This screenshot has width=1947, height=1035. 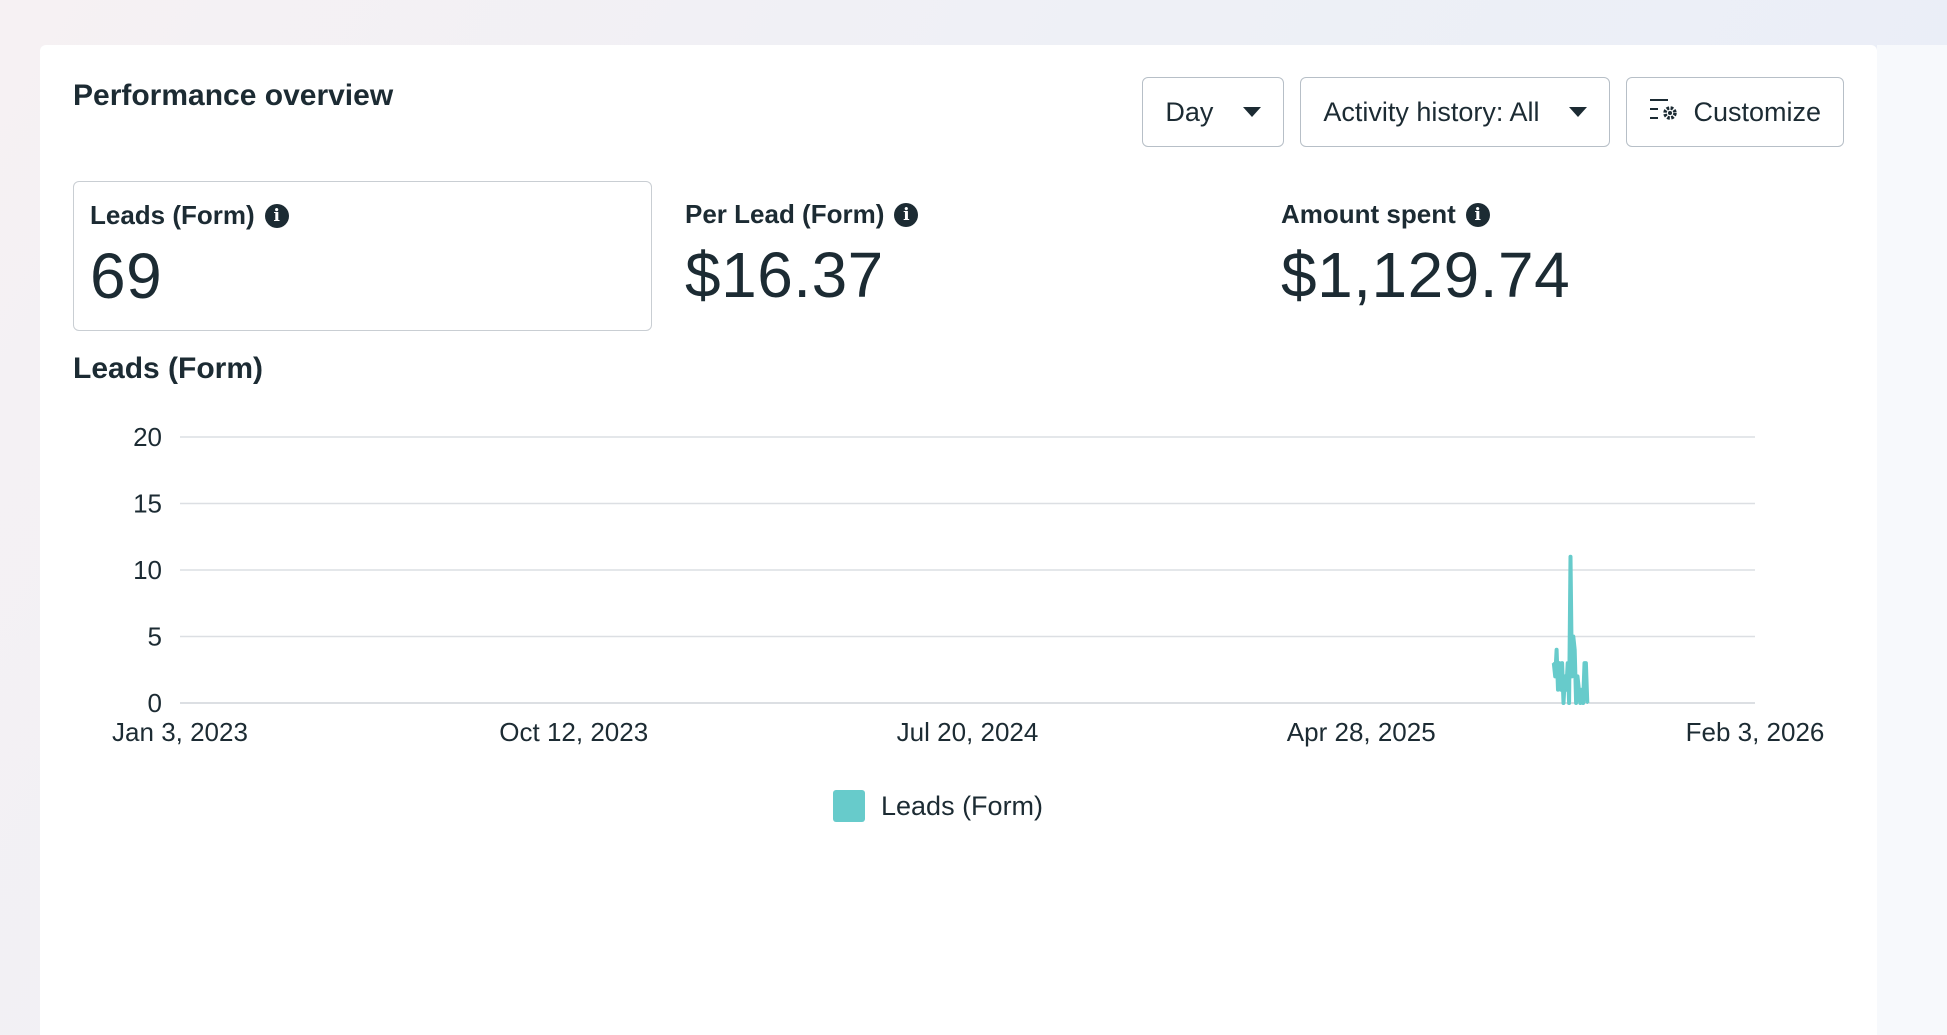 What do you see at coordinates (1755, 732) in the screenshot?
I see `x-tick-label: Feb 3, 2026` at bounding box center [1755, 732].